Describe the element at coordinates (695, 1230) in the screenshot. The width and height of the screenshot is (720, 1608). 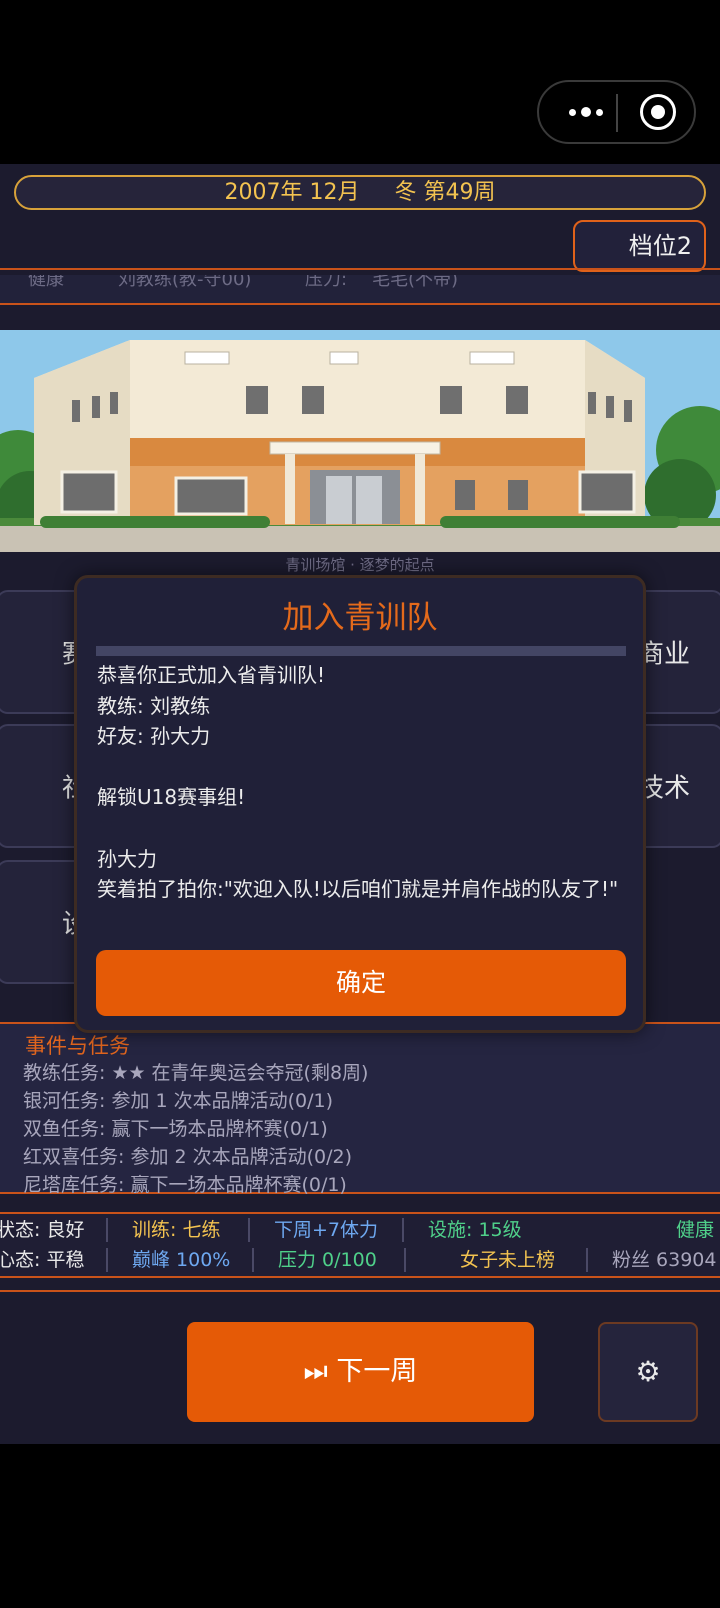
I see `status-health: 健康` at that location.